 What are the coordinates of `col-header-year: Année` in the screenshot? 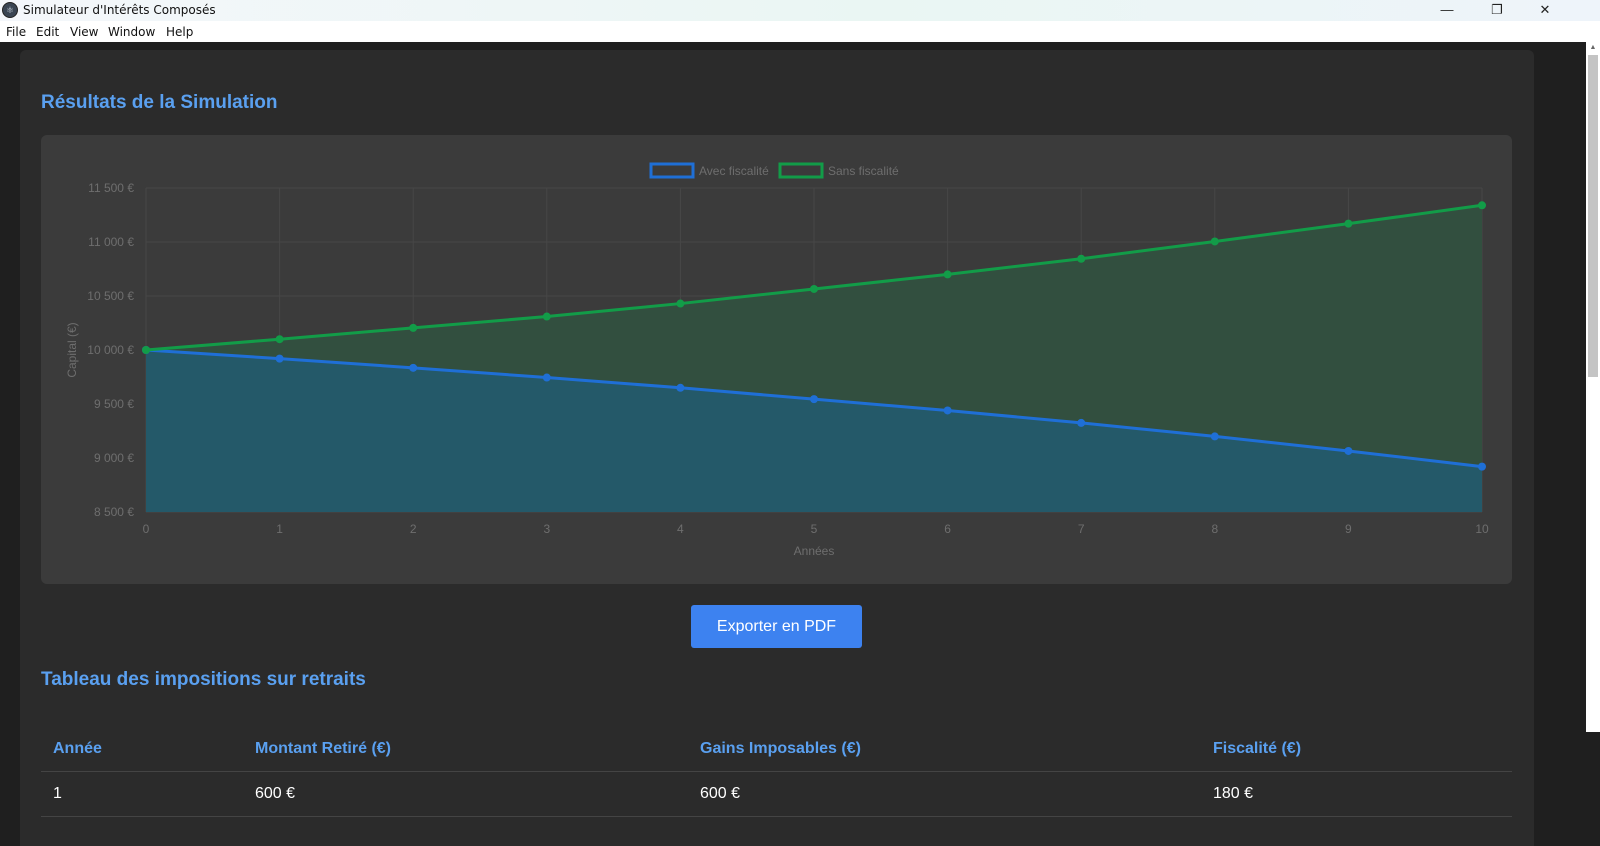 It's located at (77, 748).